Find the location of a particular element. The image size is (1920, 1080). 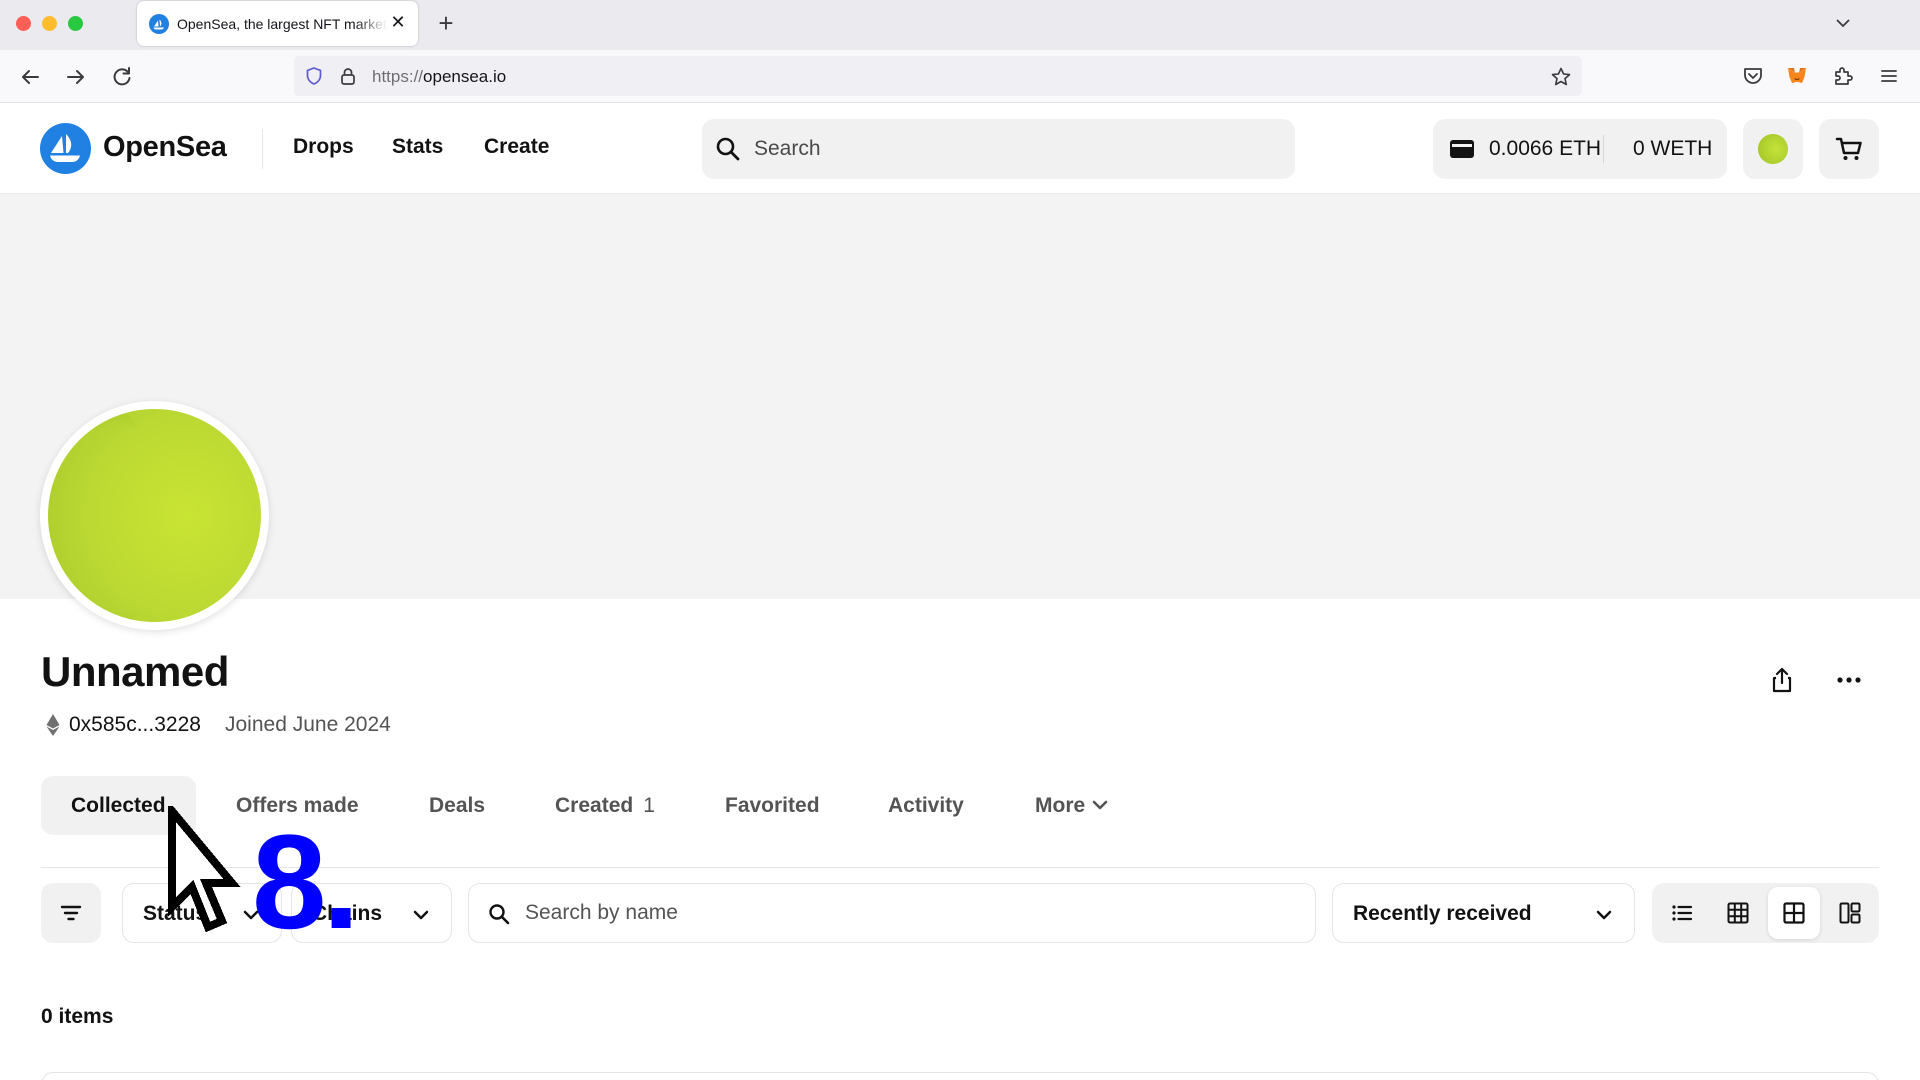

reload-icon is located at coordinates (122, 77).